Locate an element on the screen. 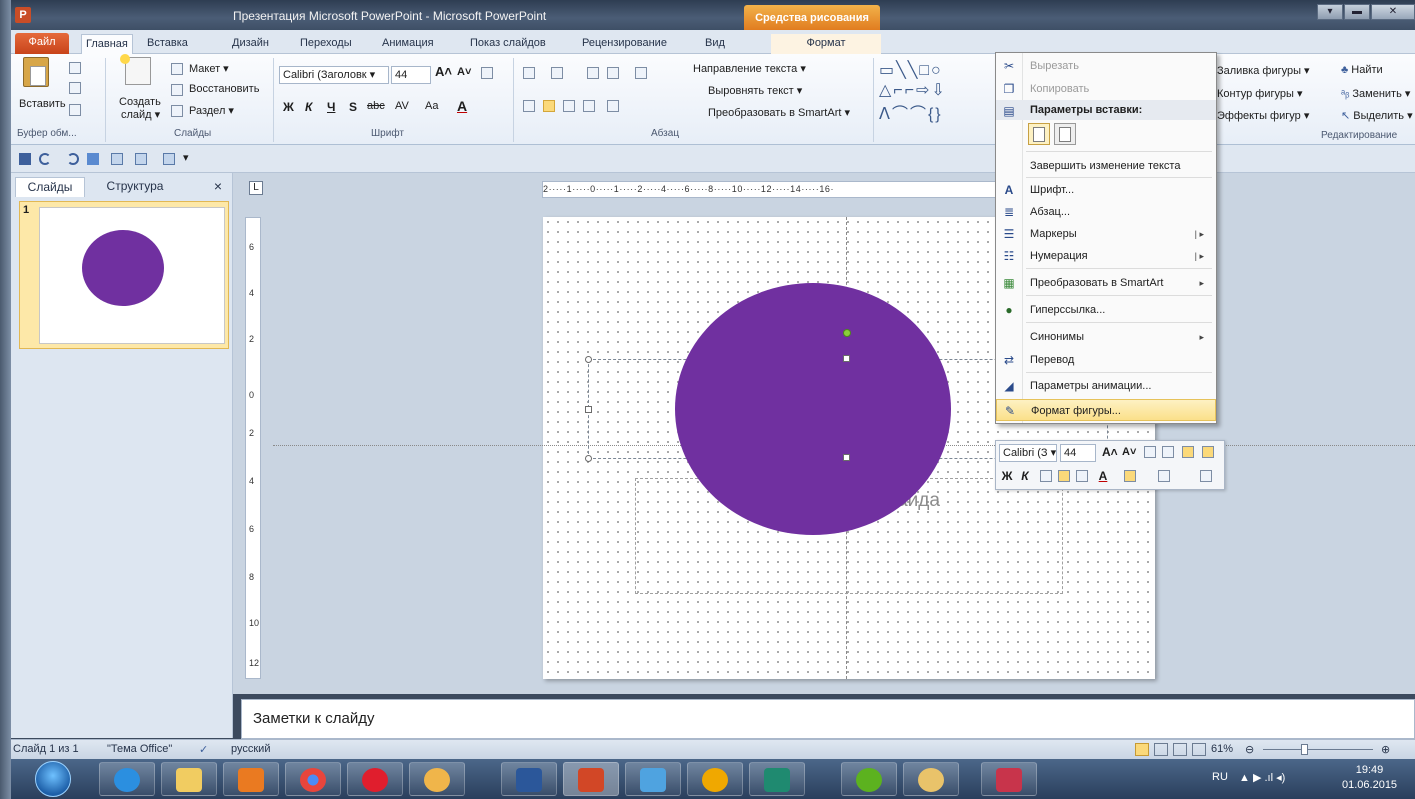 The width and height of the screenshot is (1415, 799). paste-icon is located at coordinates (36, 72).